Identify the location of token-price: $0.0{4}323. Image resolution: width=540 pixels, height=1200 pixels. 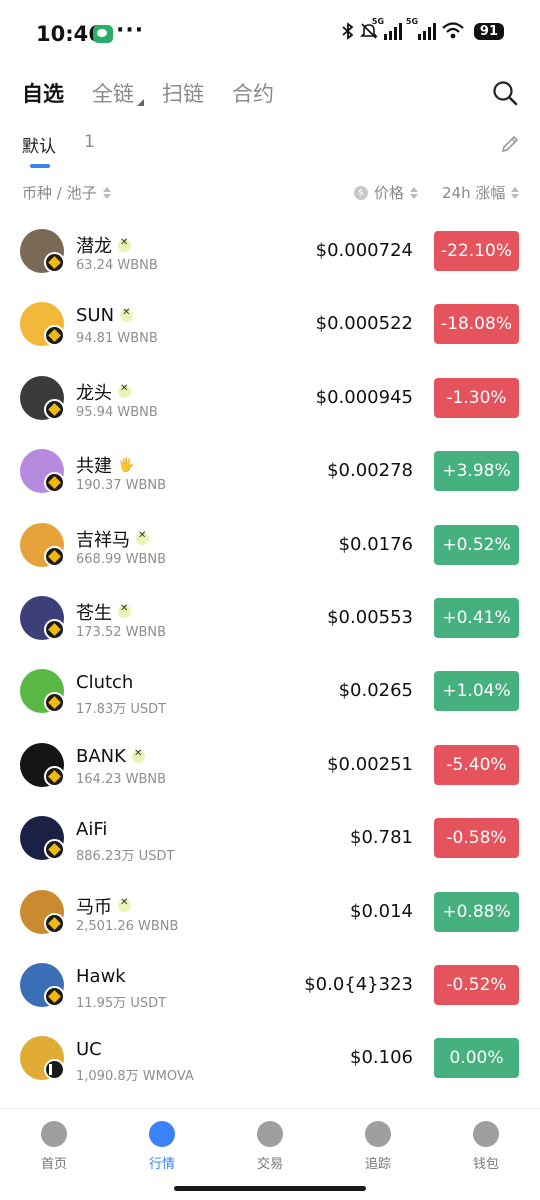
(358, 984).